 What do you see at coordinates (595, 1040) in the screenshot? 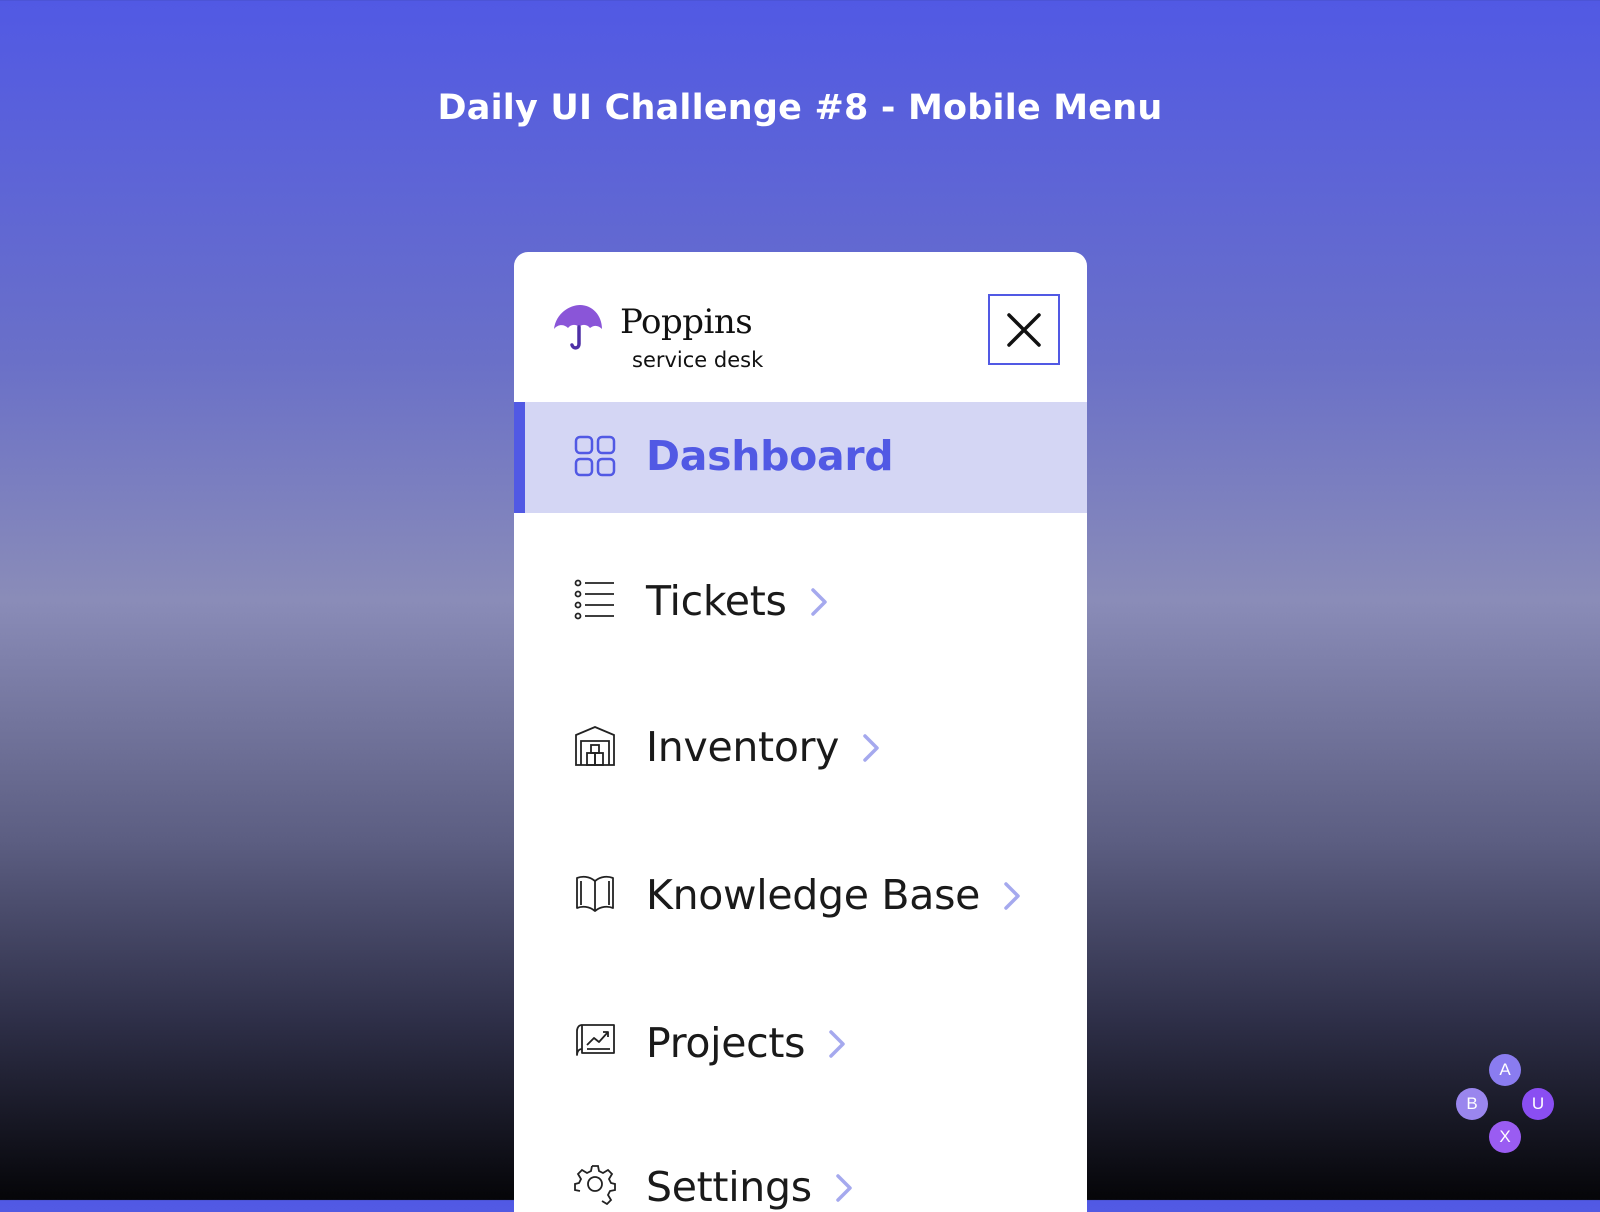
I see `chart-board-icon` at bounding box center [595, 1040].